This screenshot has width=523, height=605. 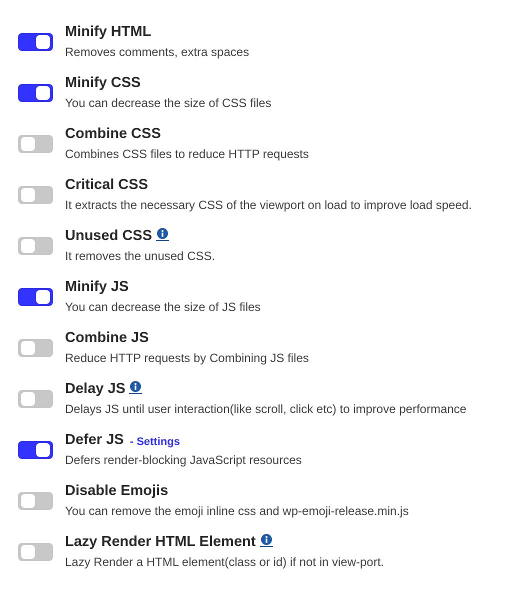 What do you see at coordinates (224, 562) in the screenshot?
I see `setting-description: Lazy Render a HTML element(class or id) if not in view-port.` at bounding box center [224, 562].